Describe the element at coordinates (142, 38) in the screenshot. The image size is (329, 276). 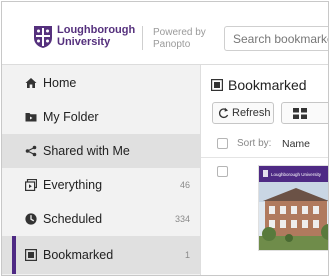
I see `header-divider` at that location.